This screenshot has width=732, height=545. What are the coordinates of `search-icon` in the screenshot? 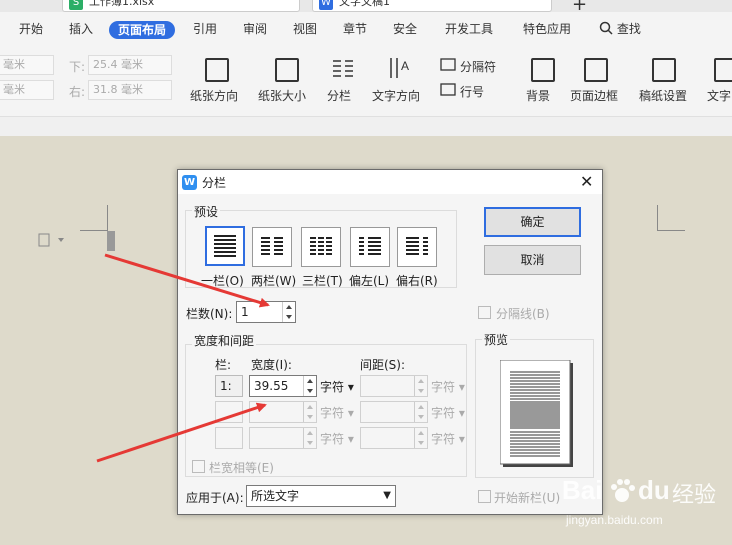 It's located at (606, 28).